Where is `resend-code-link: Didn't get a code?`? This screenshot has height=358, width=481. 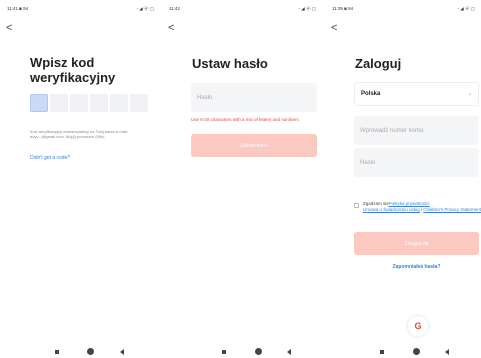 resend-code-link: Didn't get a code? is located at coordinates (50, 158).